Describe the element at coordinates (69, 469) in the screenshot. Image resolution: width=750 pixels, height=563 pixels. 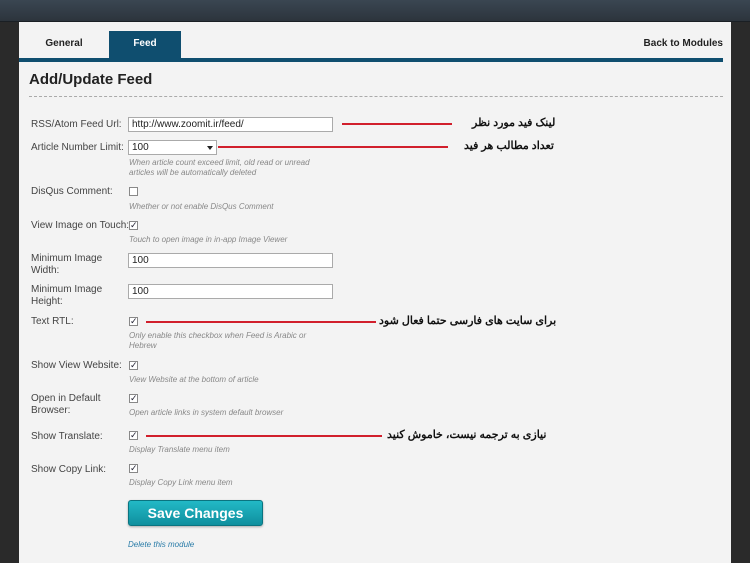
I see `show-copy-link-label: Show Copy Link:` at that location.